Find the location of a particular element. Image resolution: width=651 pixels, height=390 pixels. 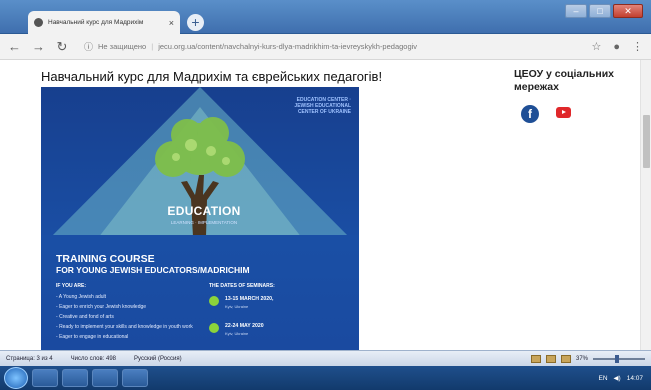

menu-kebab-icon: ⋮ is located at coordinates (637, 46).